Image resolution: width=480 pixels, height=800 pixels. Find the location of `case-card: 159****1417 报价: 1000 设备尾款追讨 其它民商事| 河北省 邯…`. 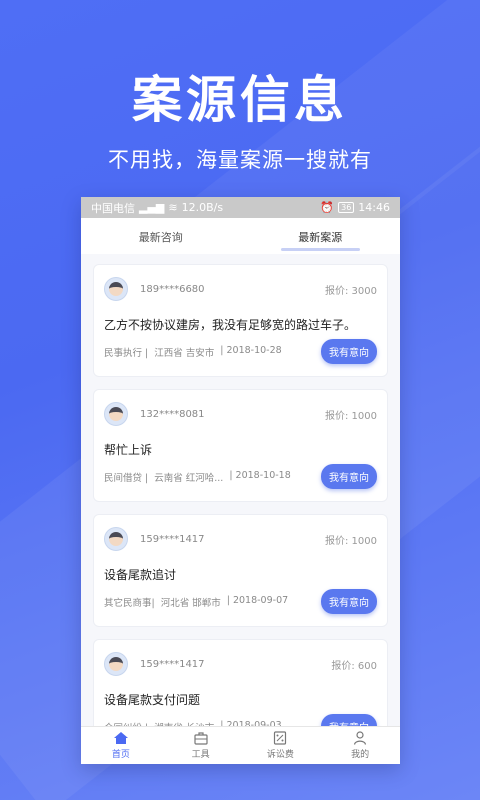

case-card: 159****1417 报价: 1000 设备尾款追讨 其它民商事| 河北省 邯… is located at coordinates (240, 570).